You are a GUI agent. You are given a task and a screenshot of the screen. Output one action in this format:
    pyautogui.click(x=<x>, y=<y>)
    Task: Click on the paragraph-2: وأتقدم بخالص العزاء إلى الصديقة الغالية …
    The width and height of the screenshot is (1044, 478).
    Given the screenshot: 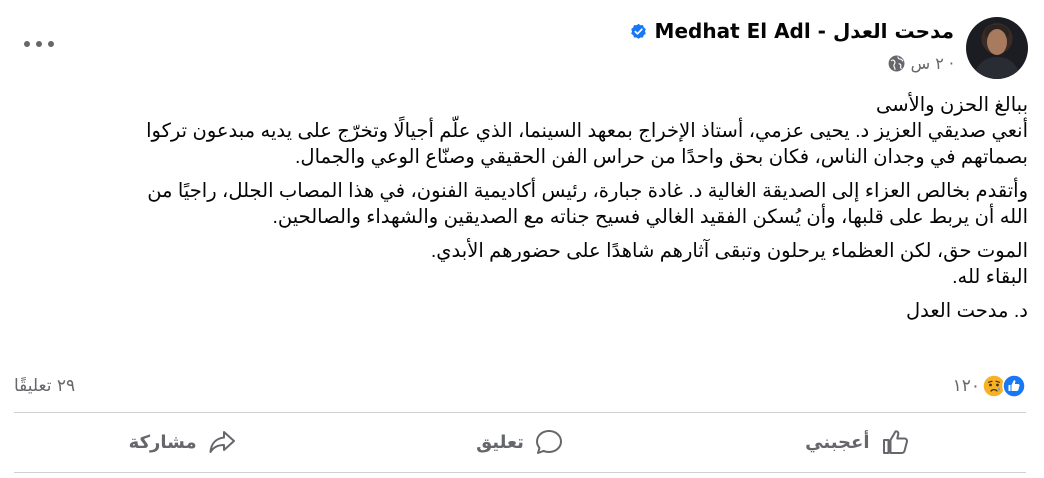 What is the action you would take?
    pyautogui.click(x=525, y=204)
    